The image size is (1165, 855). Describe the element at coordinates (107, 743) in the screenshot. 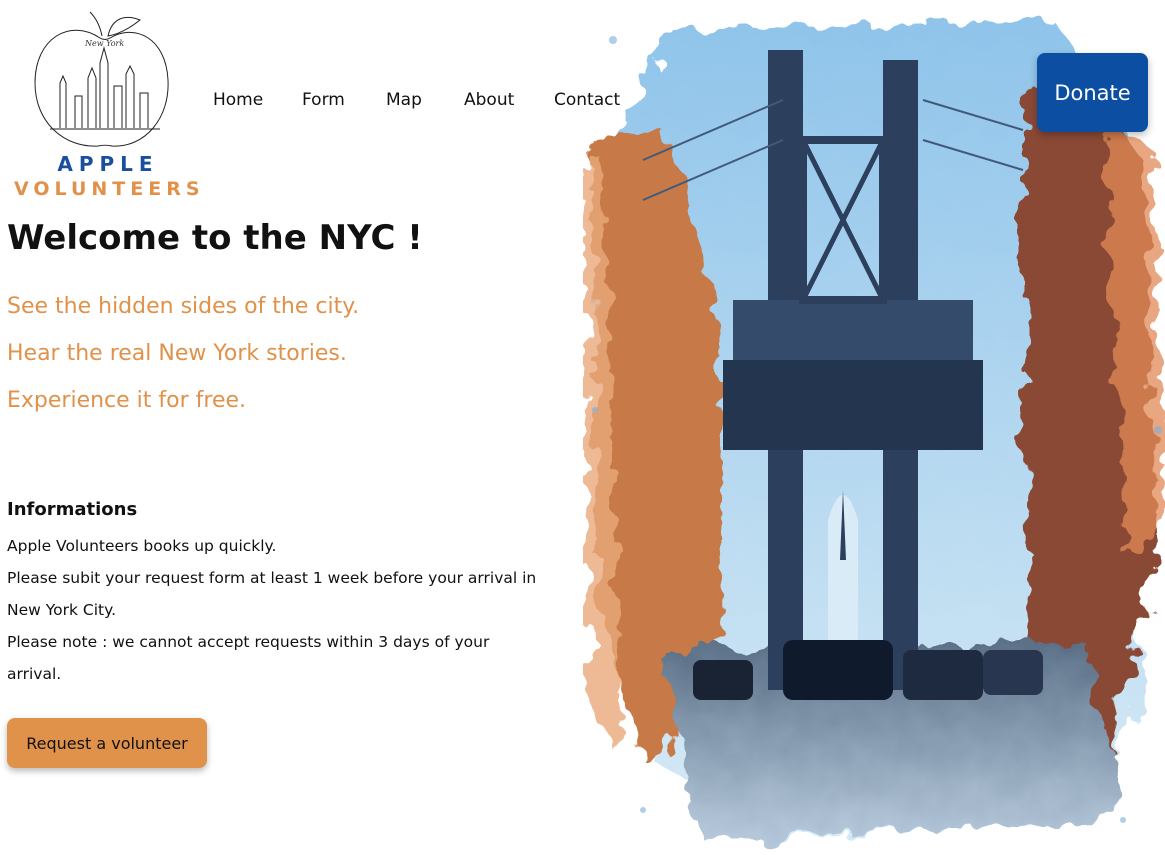

I see `request-volunteer-button: Request a volunteer` at that location.